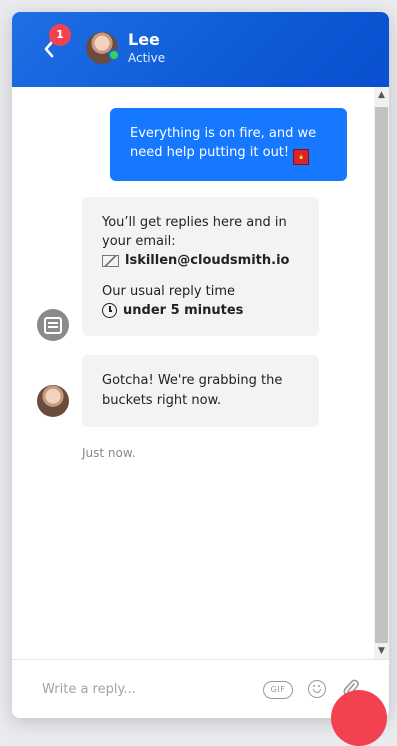 This screenshot has height=746, width=397. Describe the element at coordinates (278, 690) in the screenshot. I see `gif-button: GIF` at that location.